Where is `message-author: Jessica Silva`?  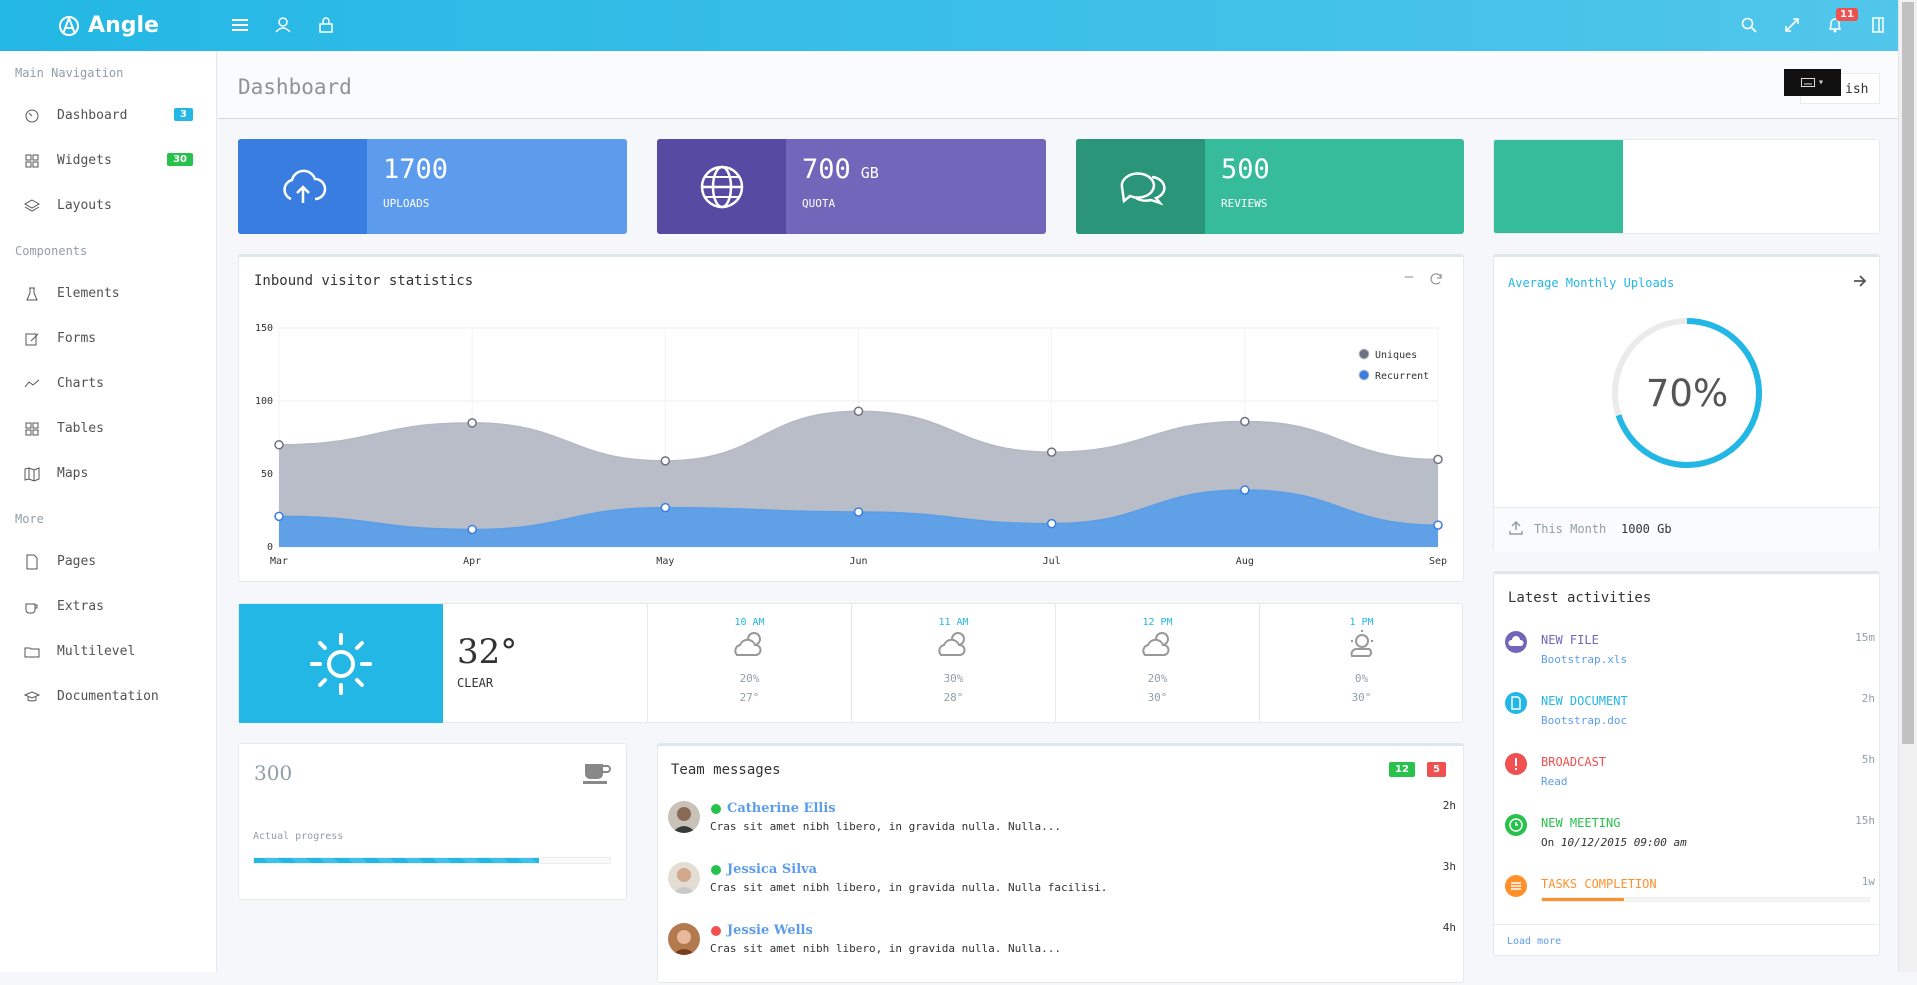 message-author: Jessica Silva is located at coordinates (772, 869).